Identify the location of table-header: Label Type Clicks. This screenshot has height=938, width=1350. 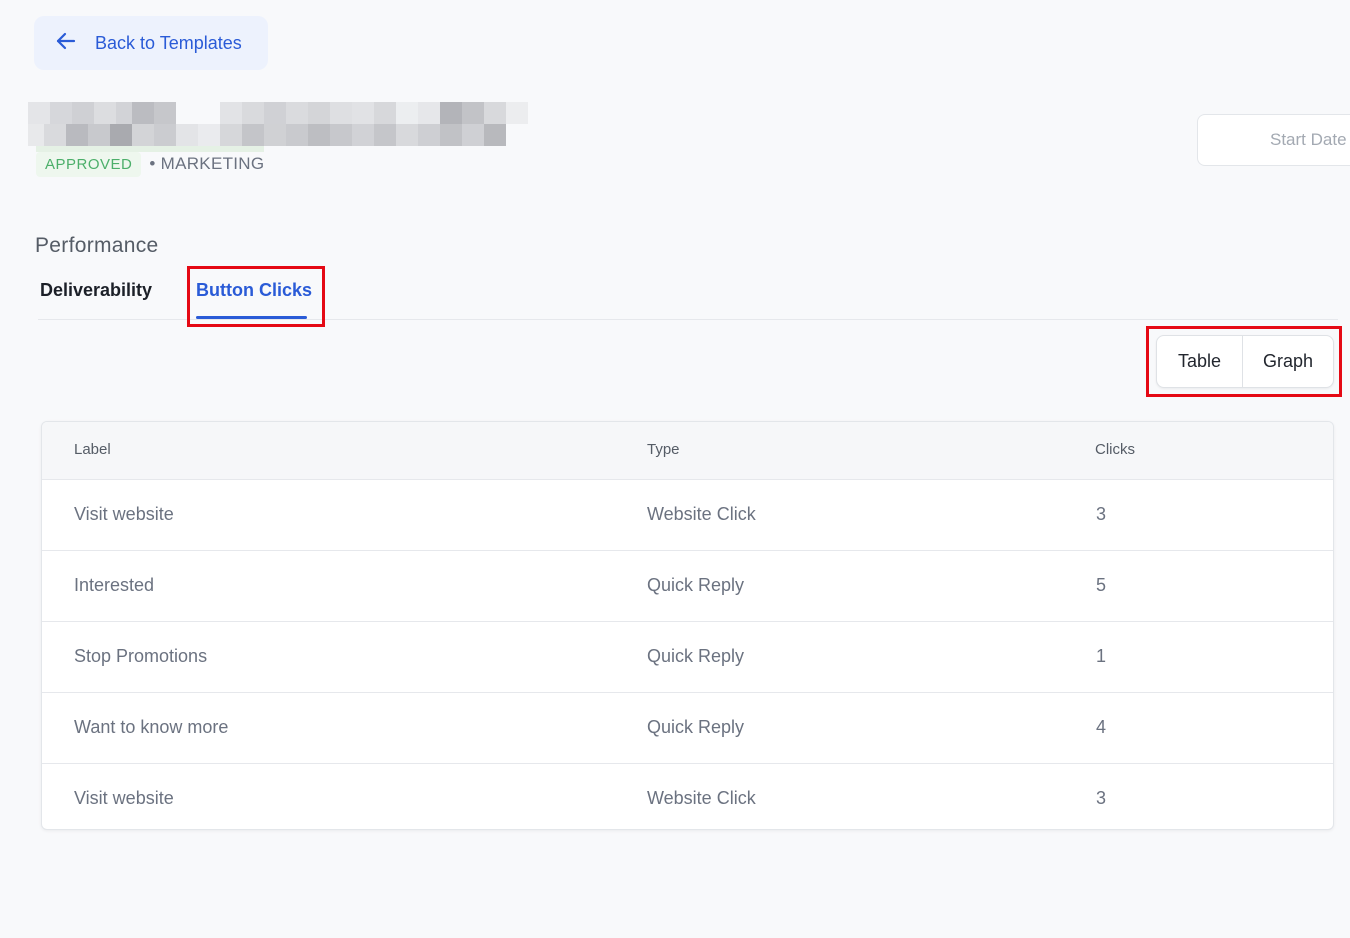
(687, 451).